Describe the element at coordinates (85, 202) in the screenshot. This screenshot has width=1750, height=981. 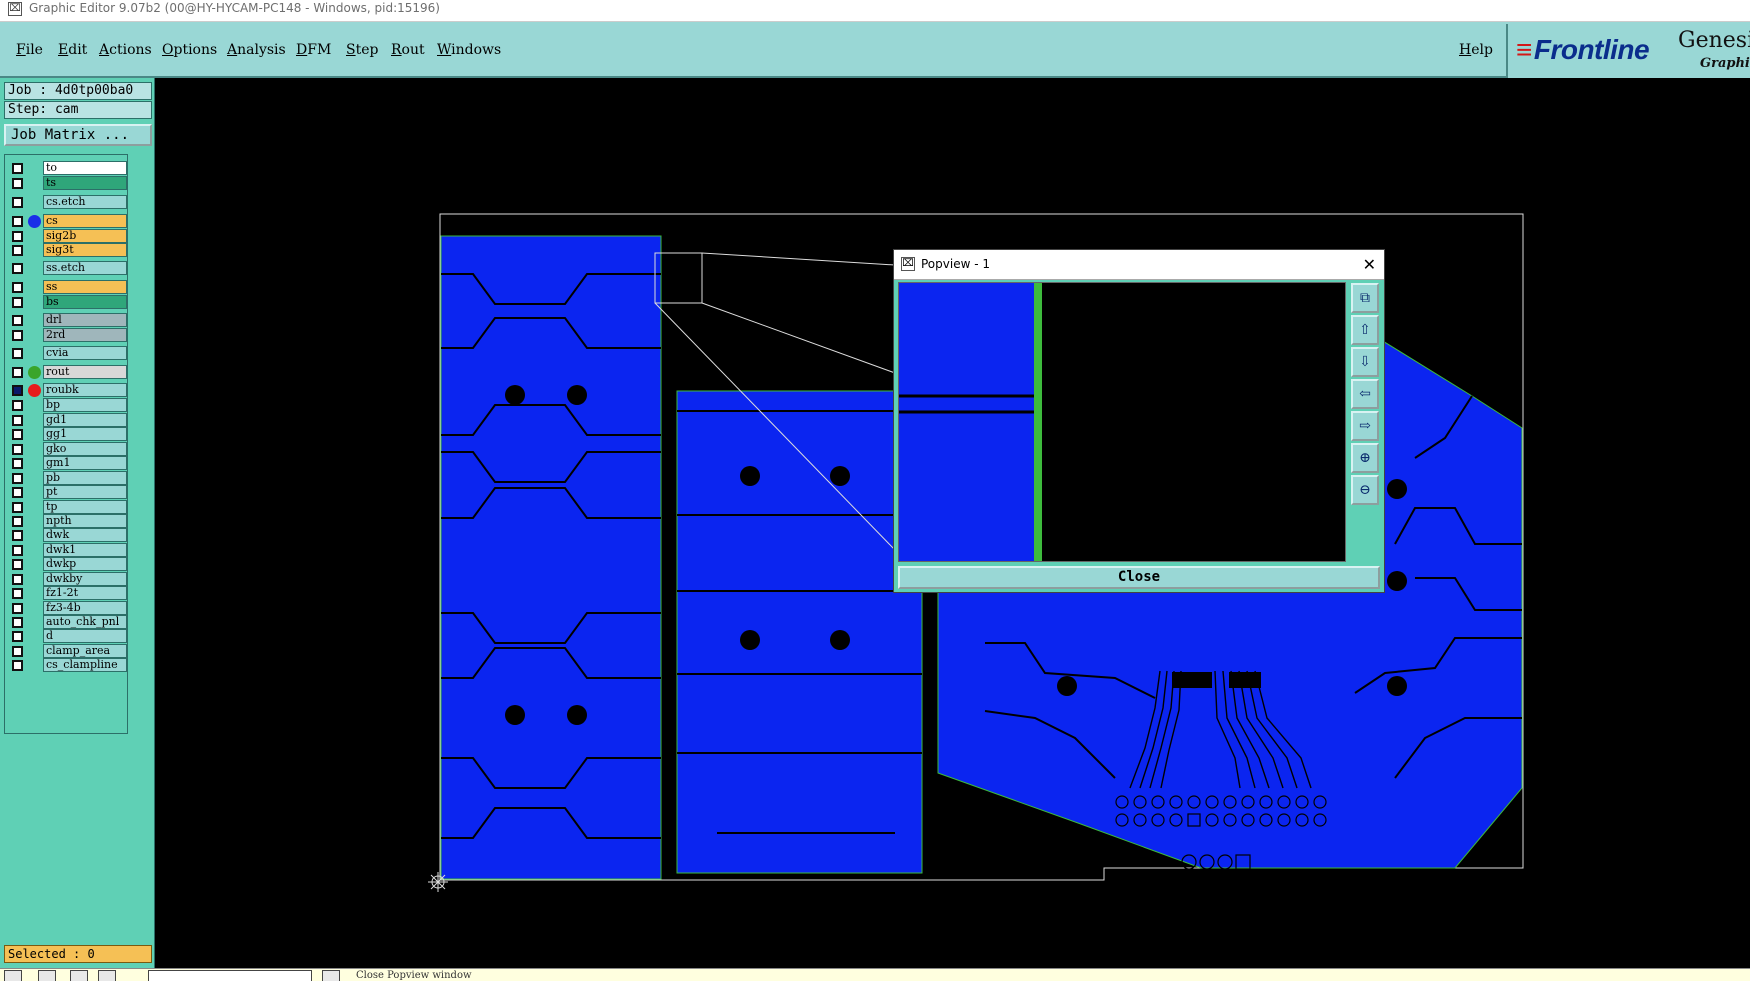
I see `layer-name: cs.etch` at that location.